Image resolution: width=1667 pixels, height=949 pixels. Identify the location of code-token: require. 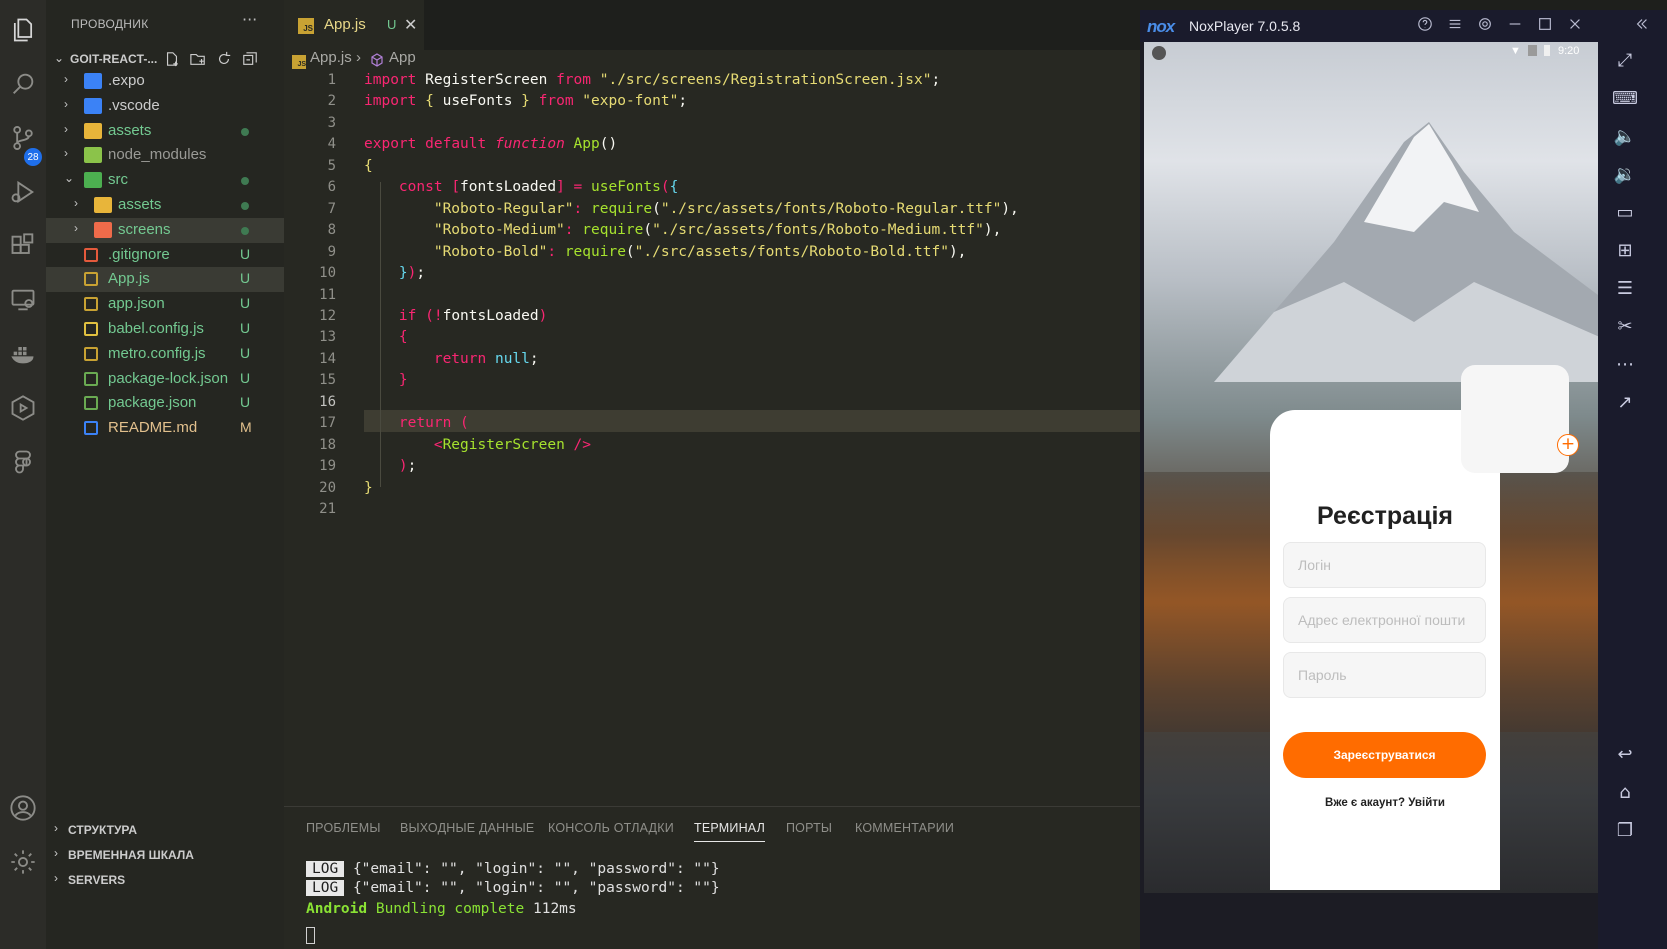
(613, 230).